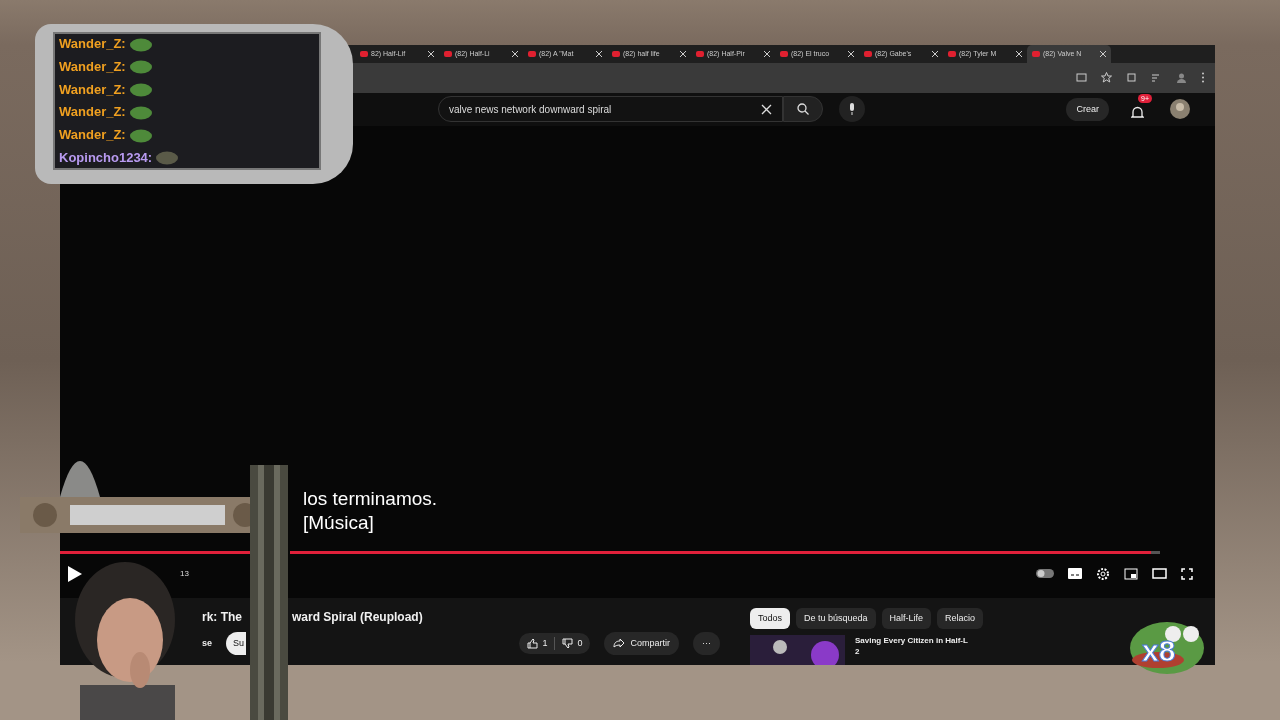 Image resolution: width=1280 pixels, height=720 pixels. I want to click on share-icon, so click(619, 643).